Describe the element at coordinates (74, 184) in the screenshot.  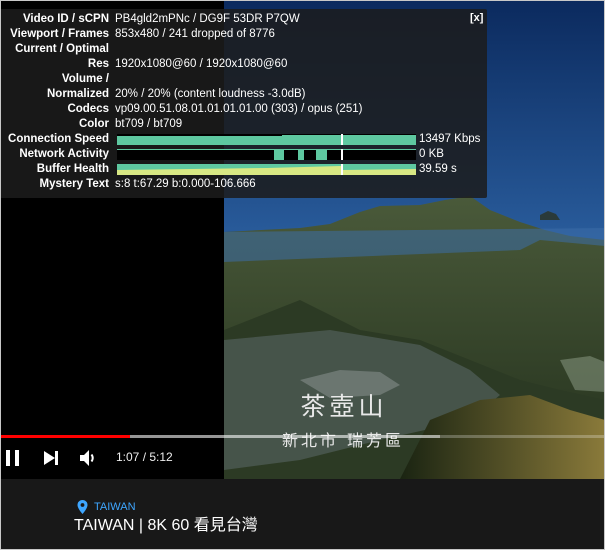
I see `stats-label: Mystery Text` at that location.